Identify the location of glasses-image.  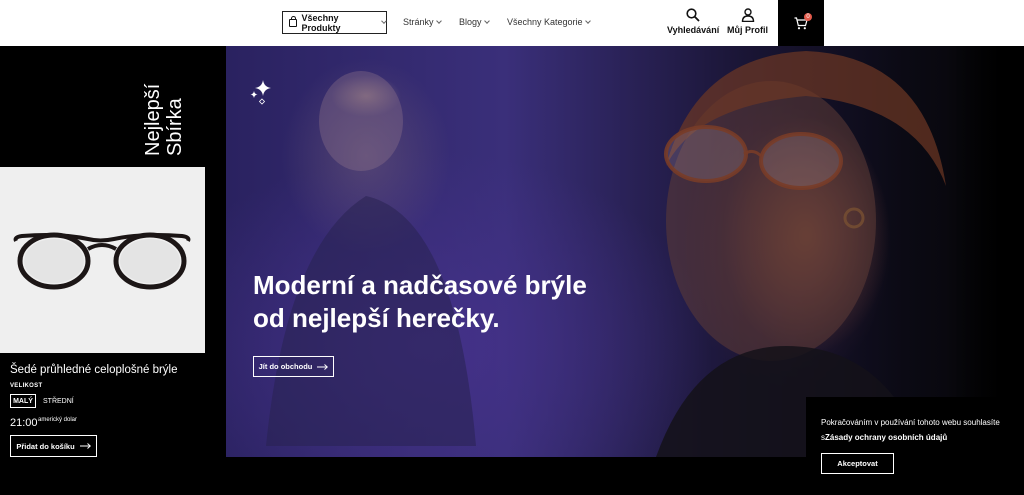
(102, 261).